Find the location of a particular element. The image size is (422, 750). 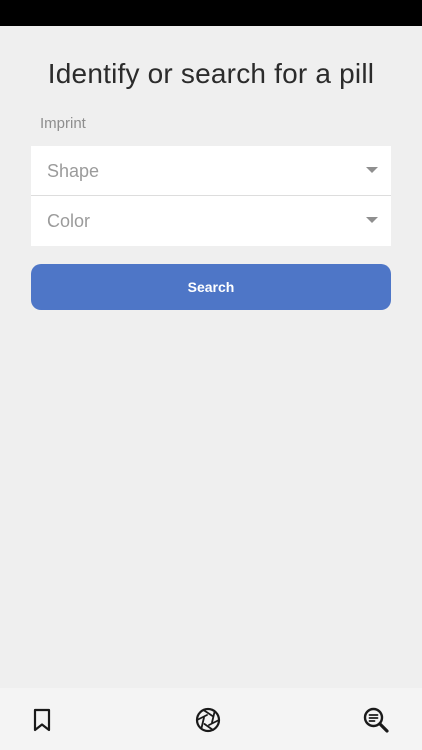

shape-select: Shape is located at coordinates (211, 171).